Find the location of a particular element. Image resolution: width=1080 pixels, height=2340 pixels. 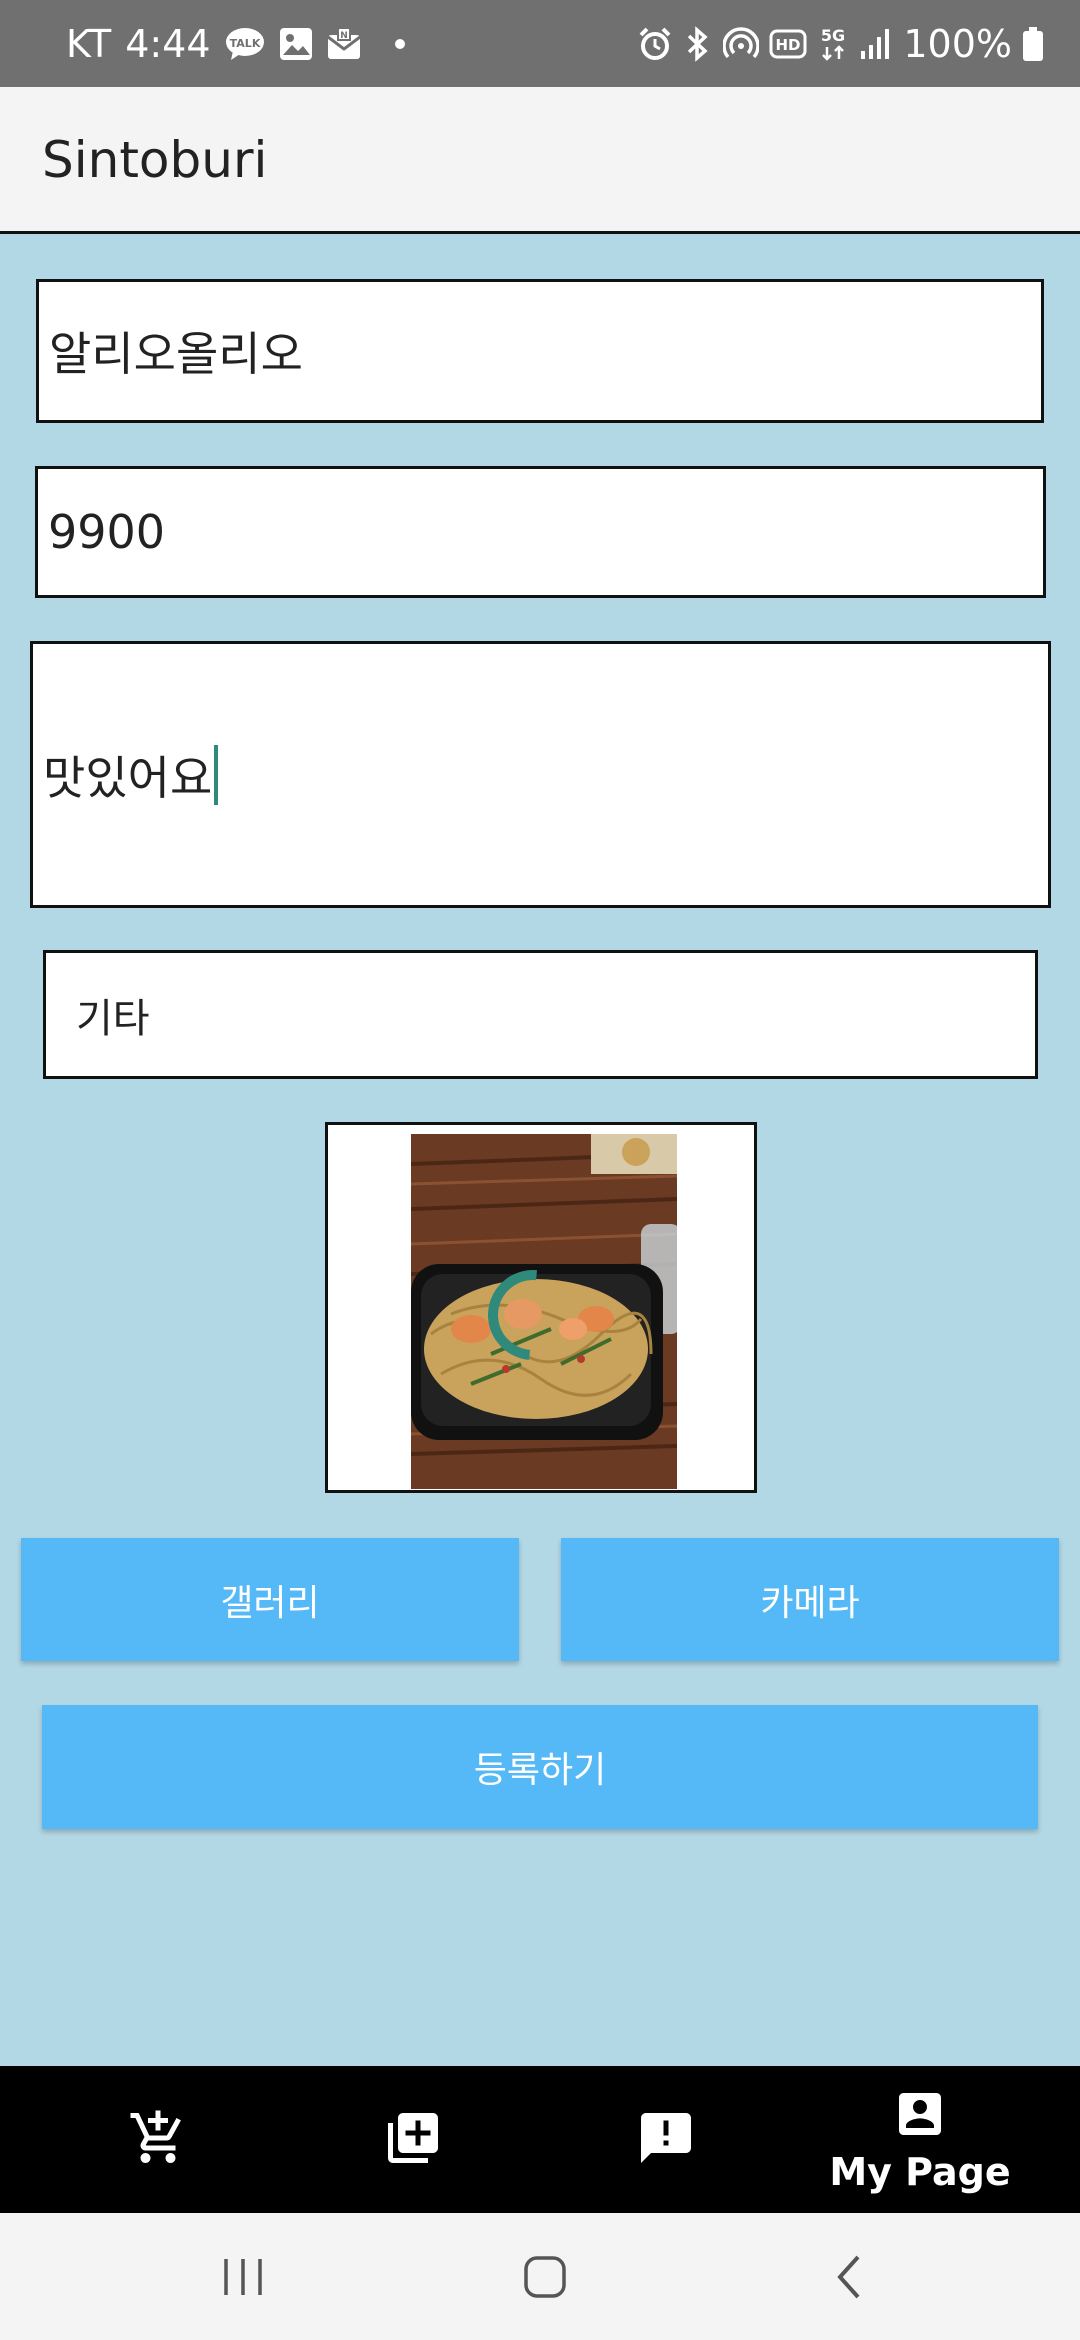

battery-percent: 100% is located at coordinates (957, 43).